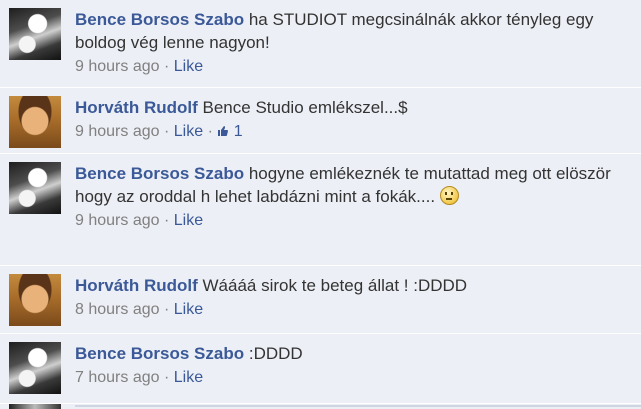  I want to click on comment-meta: 7 hours ago · Like, so click(352, 378).